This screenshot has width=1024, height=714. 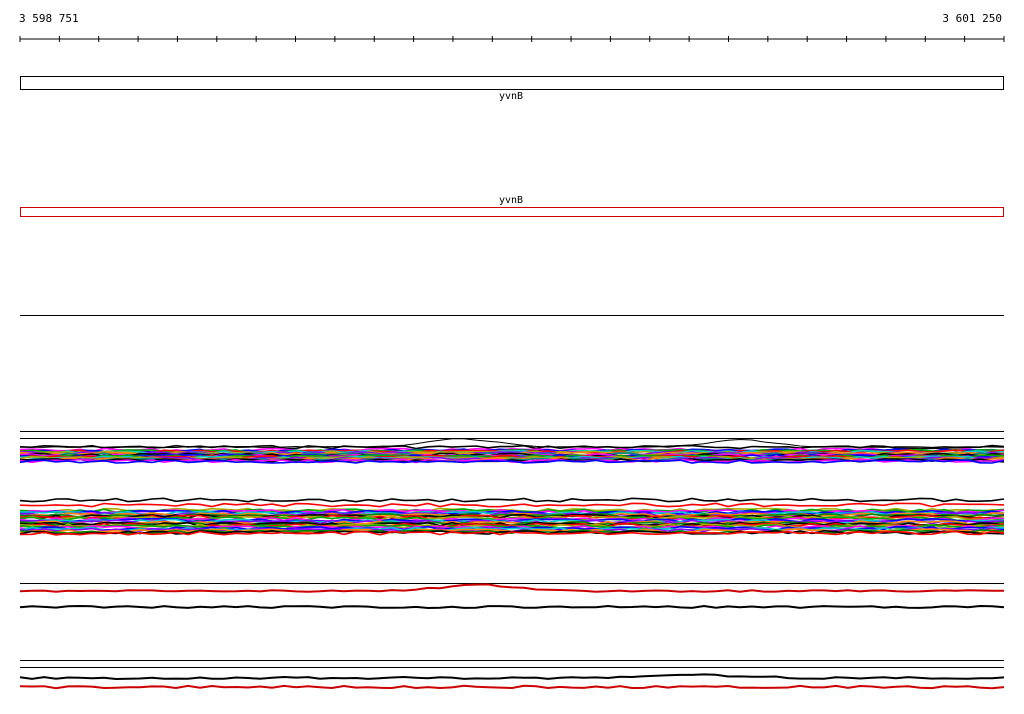 What do you see at coordinates (512, 39) in the screenshot?
I see `ruler` at bounding box center [512, 39].